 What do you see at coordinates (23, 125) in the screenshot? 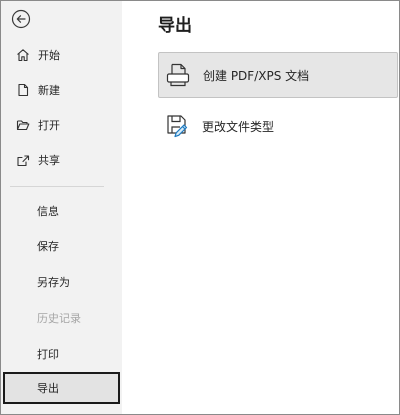
I see `open-folder-icon` at bounding box center [23, 125].